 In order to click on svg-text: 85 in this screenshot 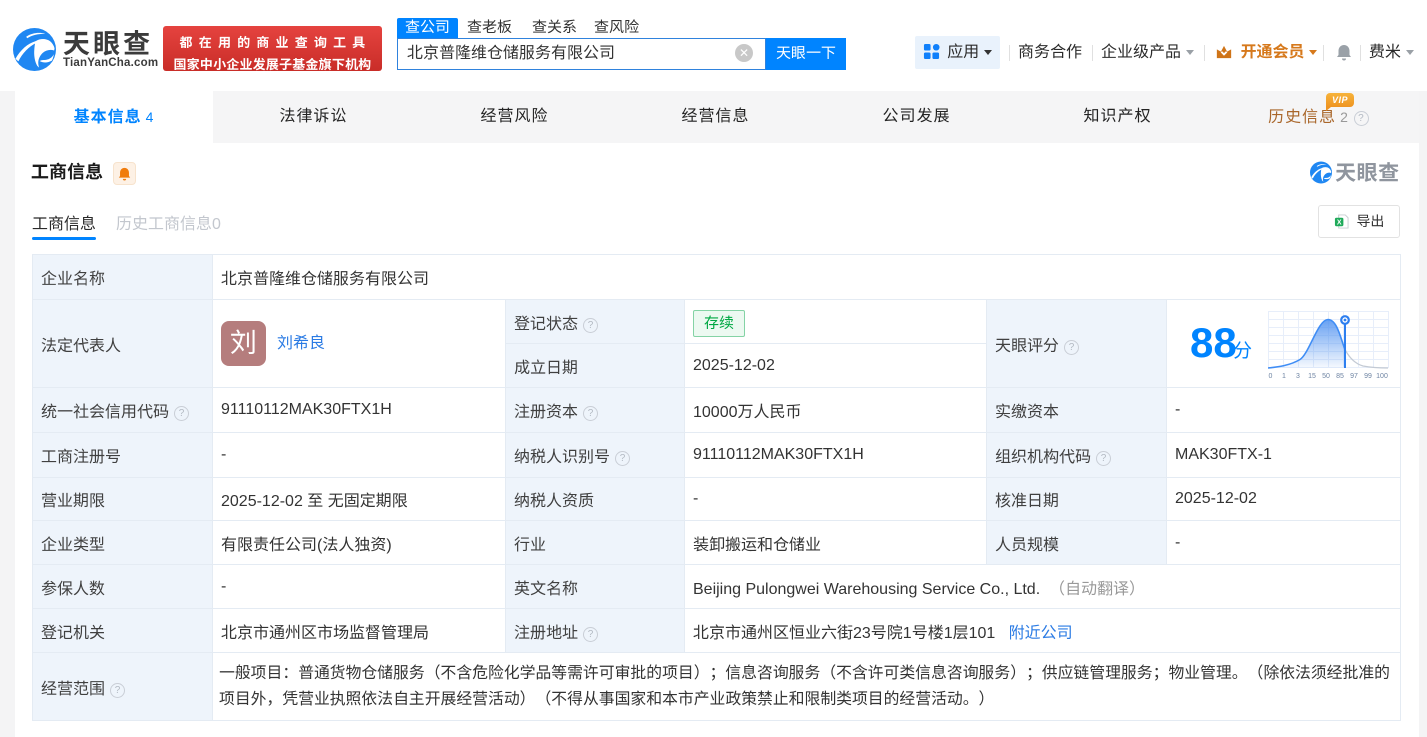, I will do `click(1340, 376)`.